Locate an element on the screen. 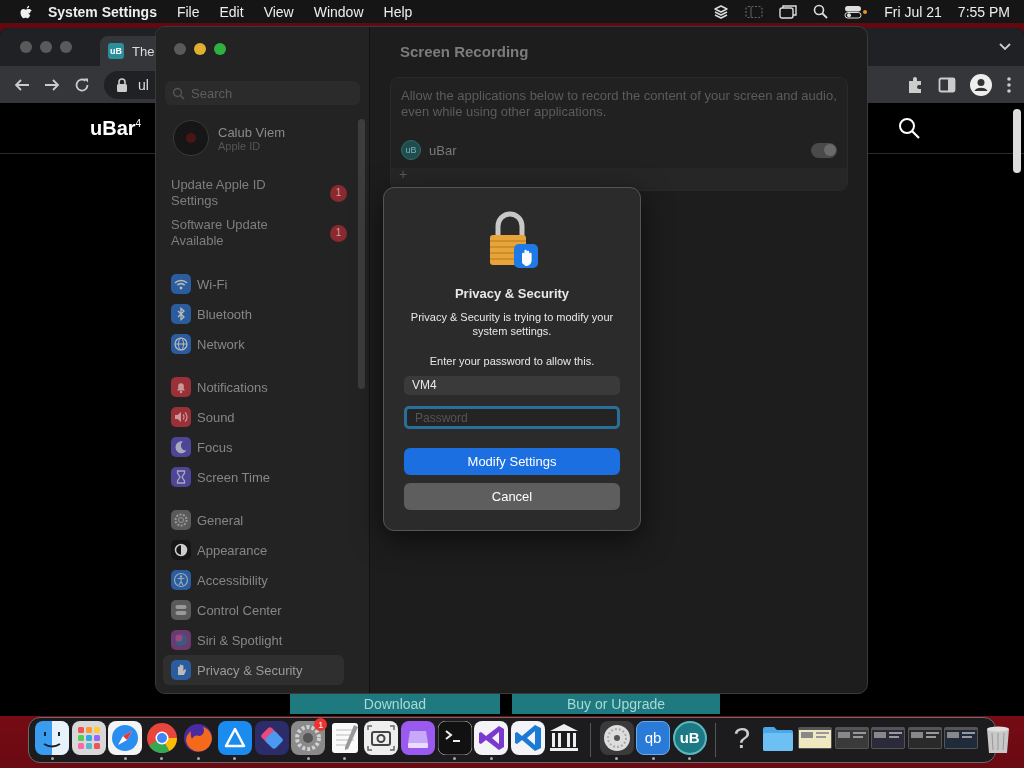  profile-icon is located at coordinates (981, 84).